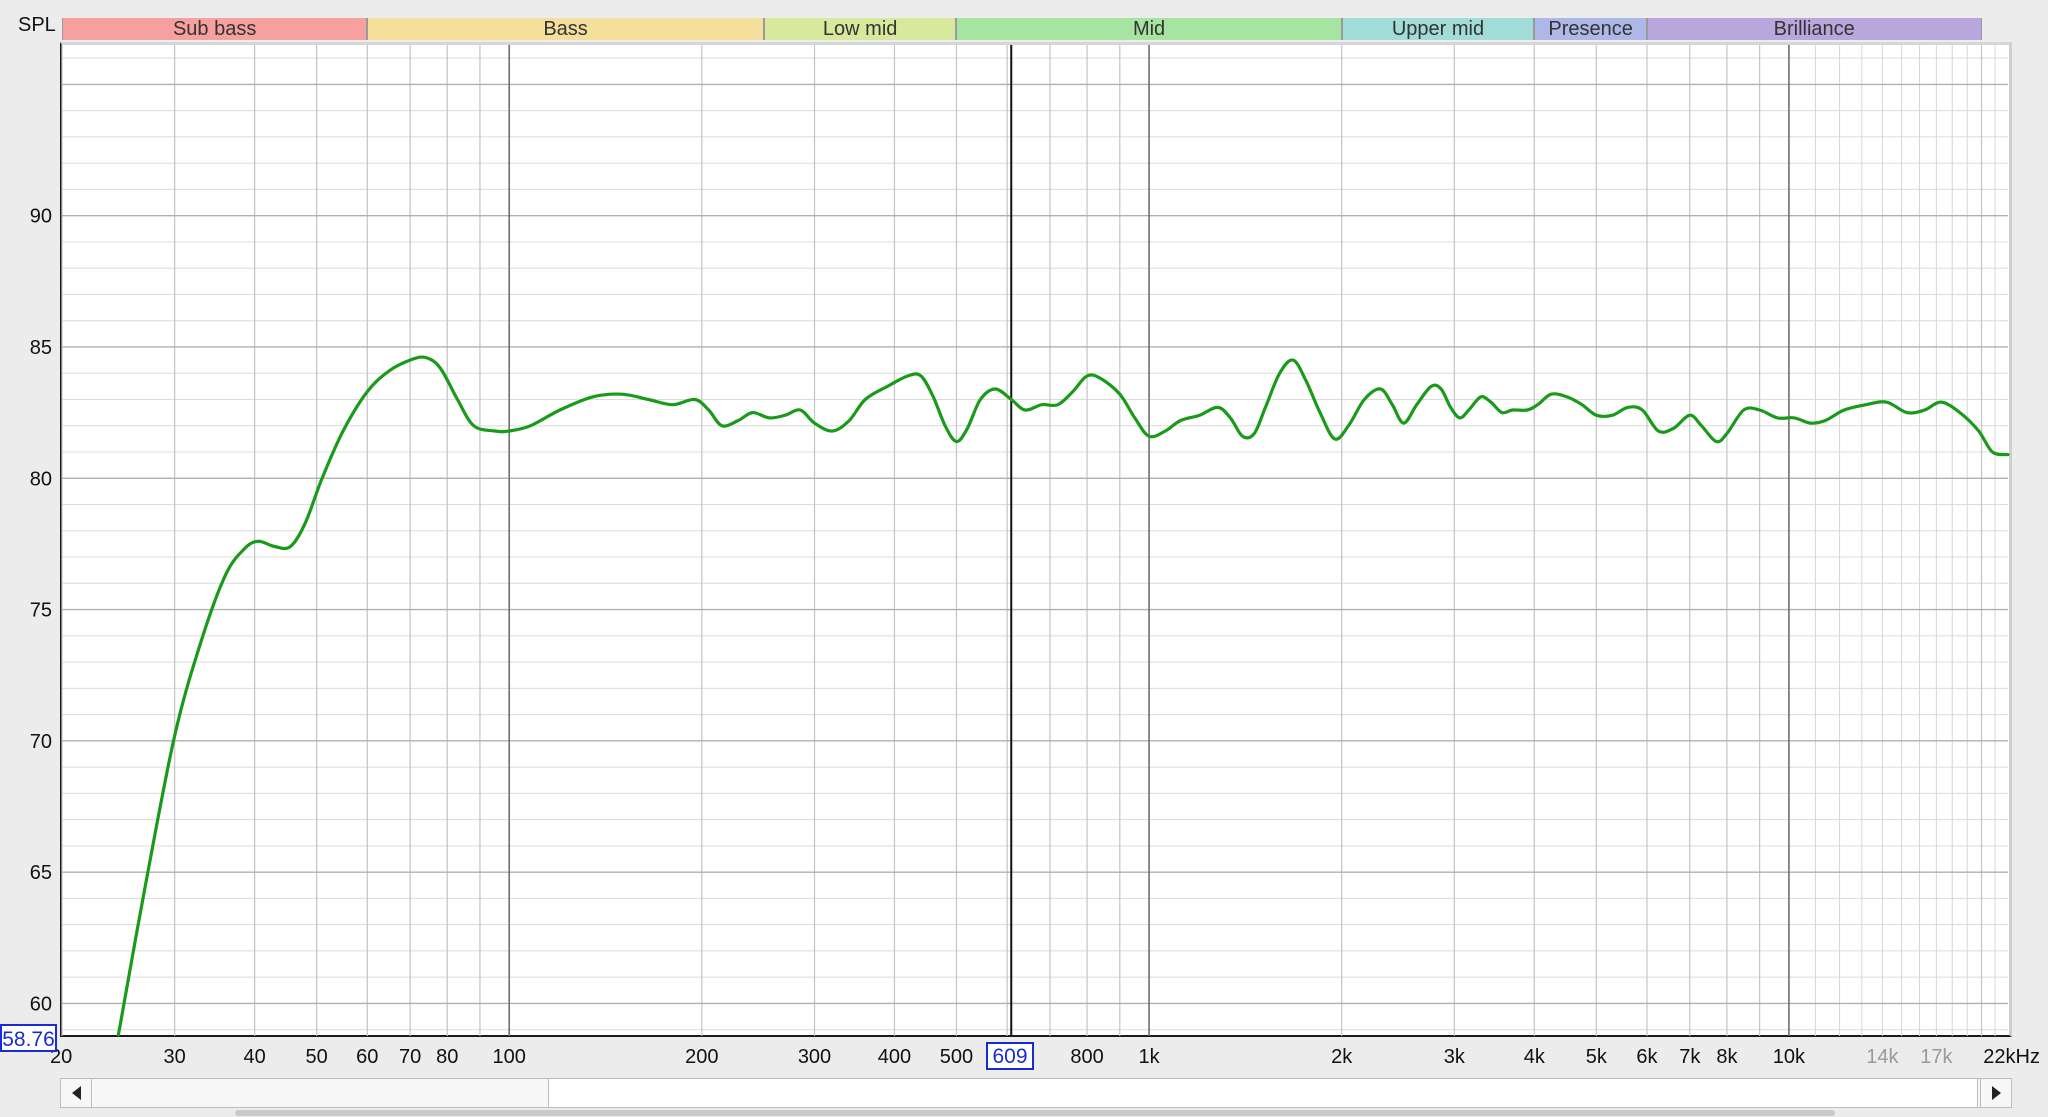  I want to click on scroll-left-button, so click(76, 1093).